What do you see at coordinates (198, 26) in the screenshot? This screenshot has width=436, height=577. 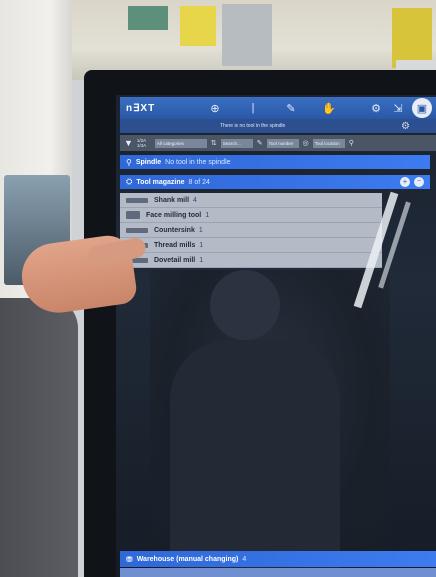 I see `background-yellow-panel` at bounding box center [198, 26].